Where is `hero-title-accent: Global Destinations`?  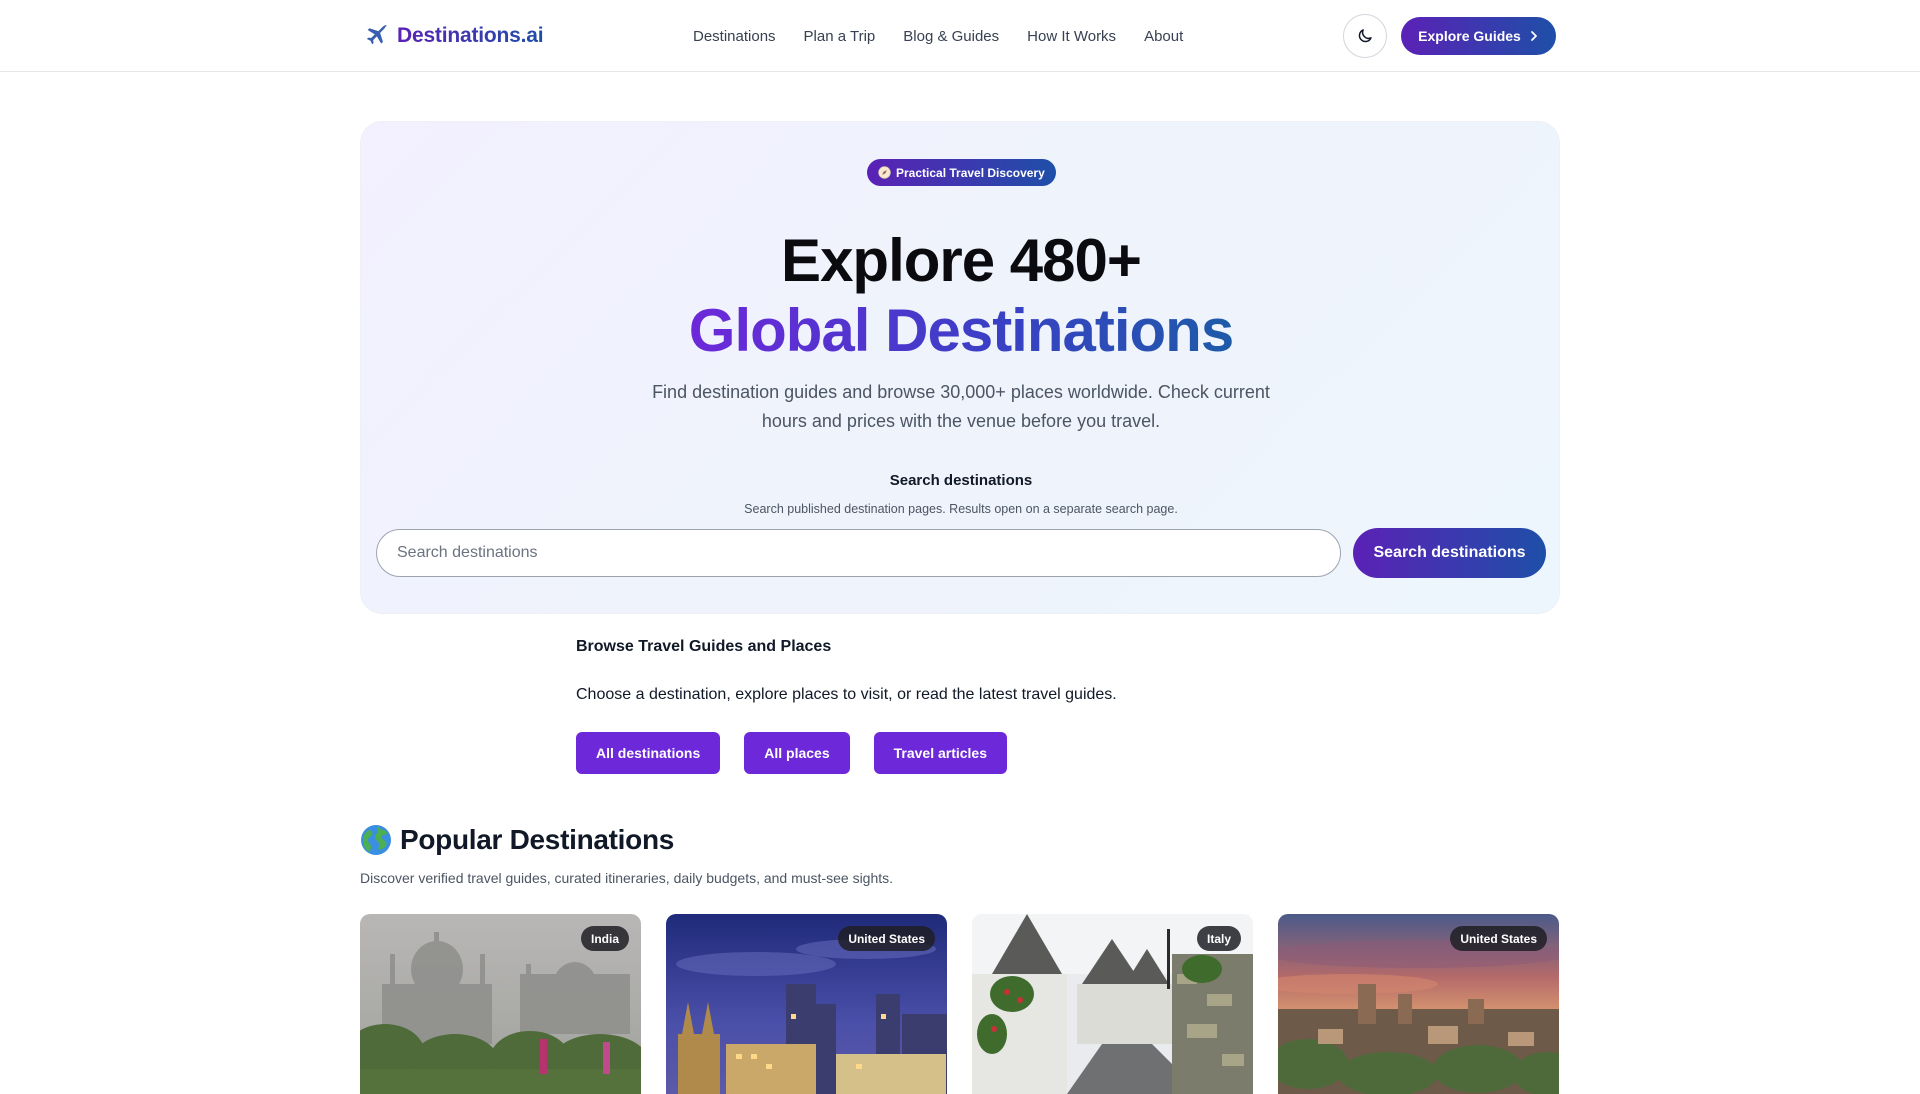 hero-title-accent: Global Destinations is located at coordinates (961, 331).